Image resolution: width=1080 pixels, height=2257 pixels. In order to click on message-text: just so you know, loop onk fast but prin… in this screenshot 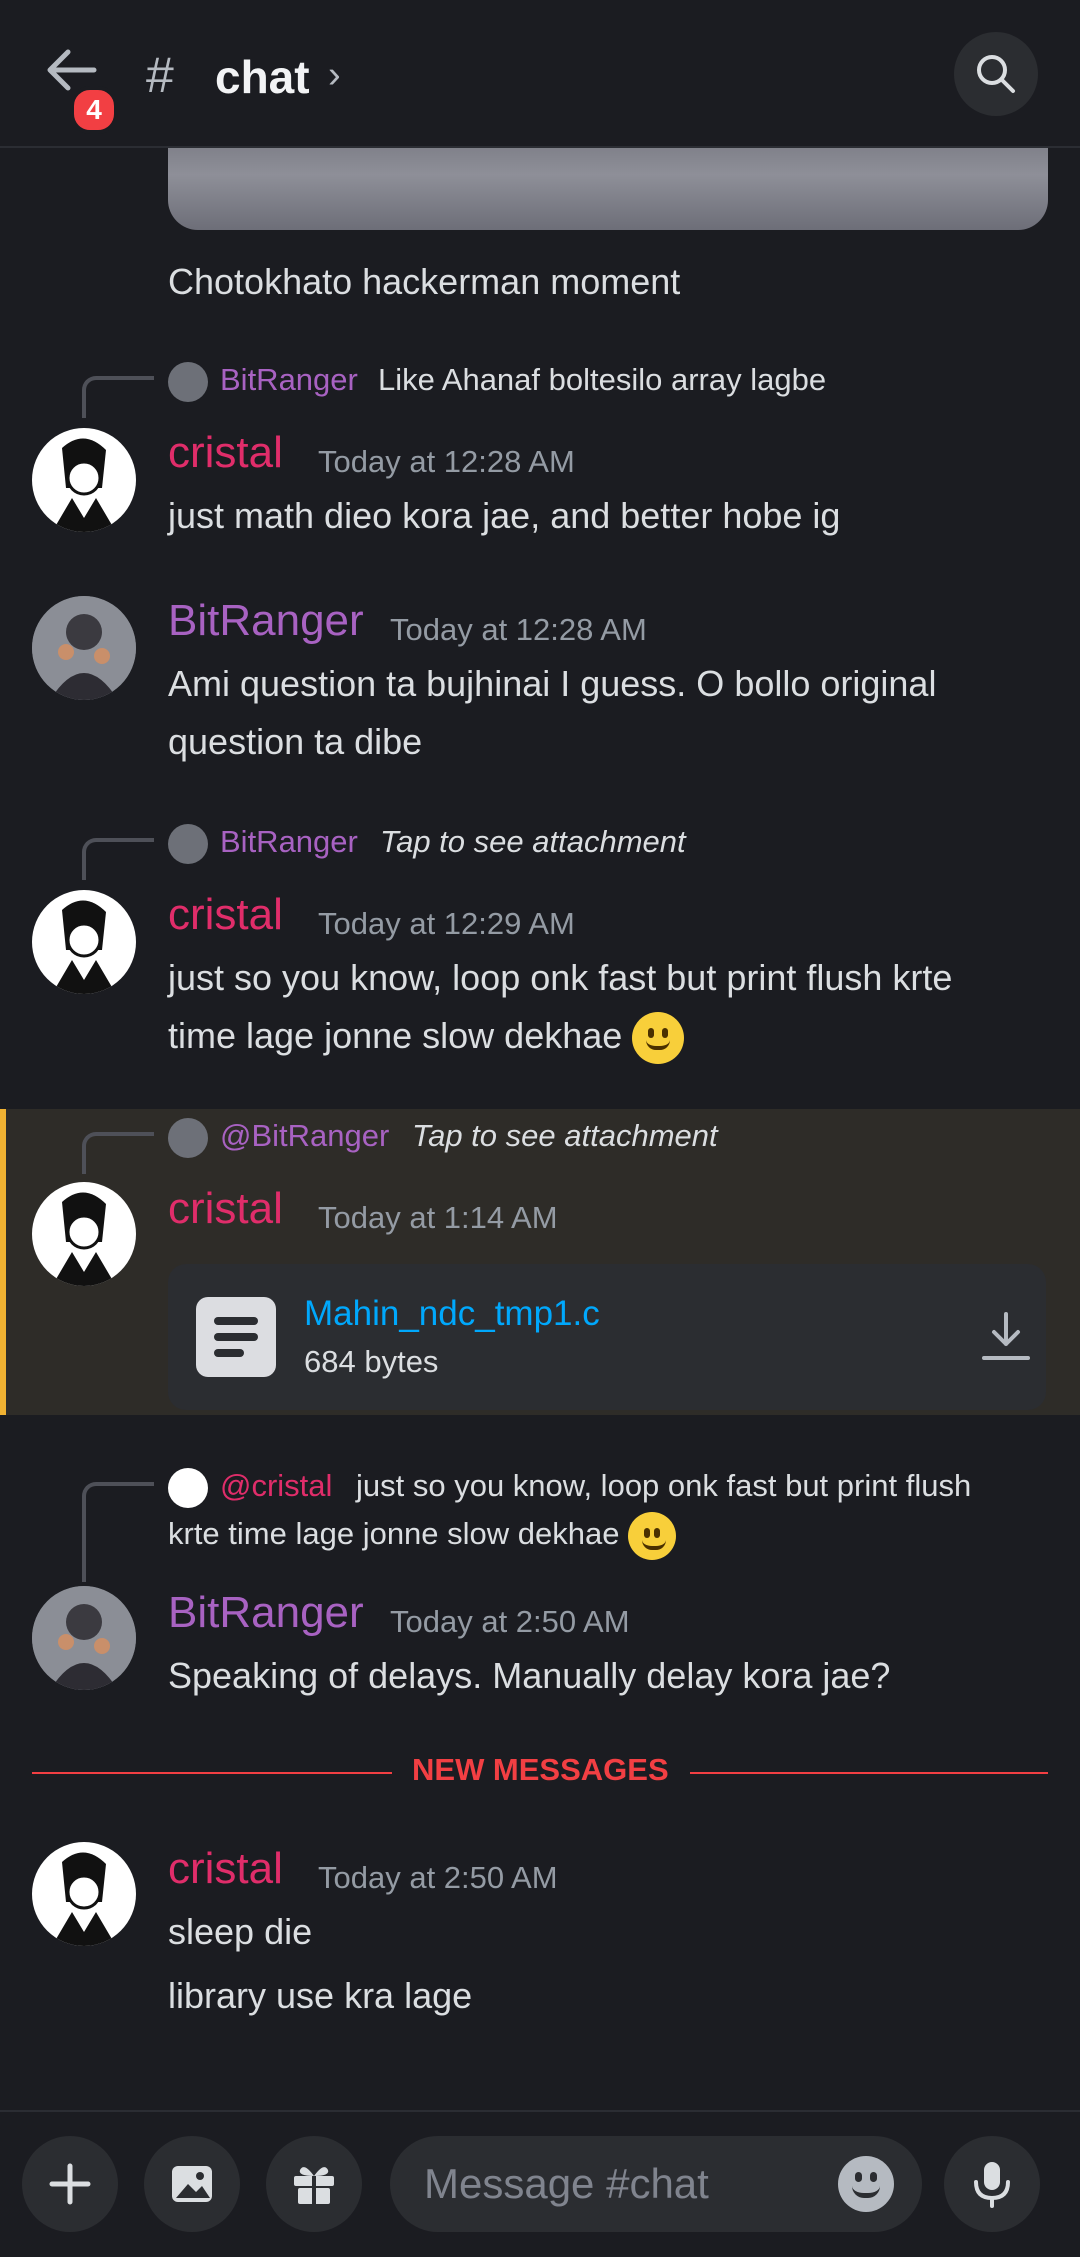, I will do `click(560, 977)`.